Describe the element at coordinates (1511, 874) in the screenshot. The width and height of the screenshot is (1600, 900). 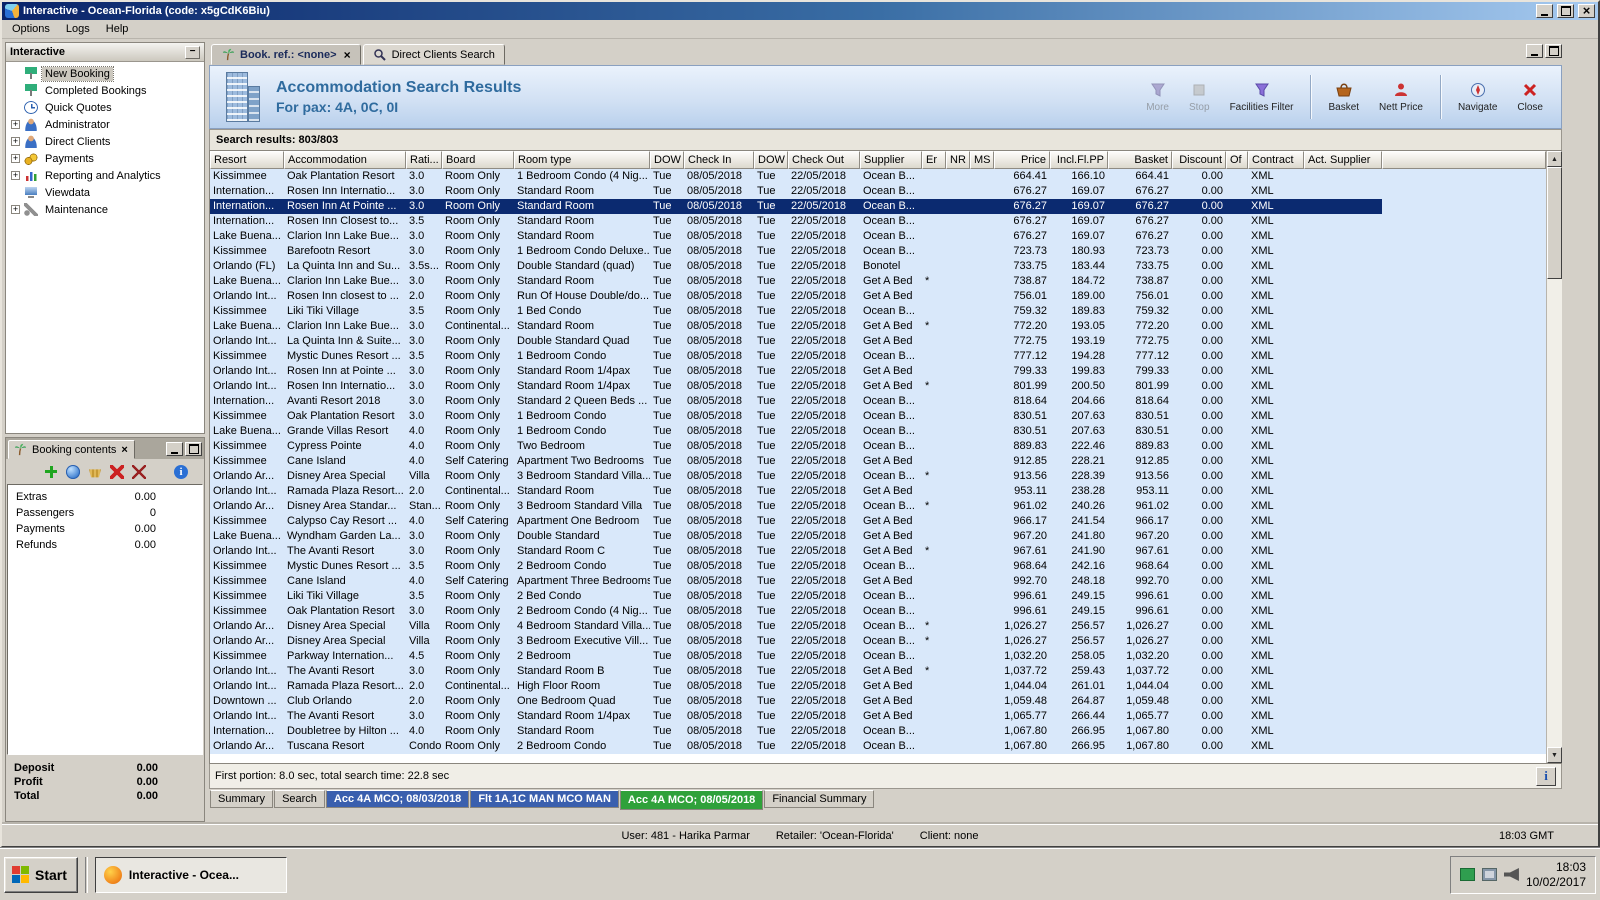
I see `volume-icon` at that location.